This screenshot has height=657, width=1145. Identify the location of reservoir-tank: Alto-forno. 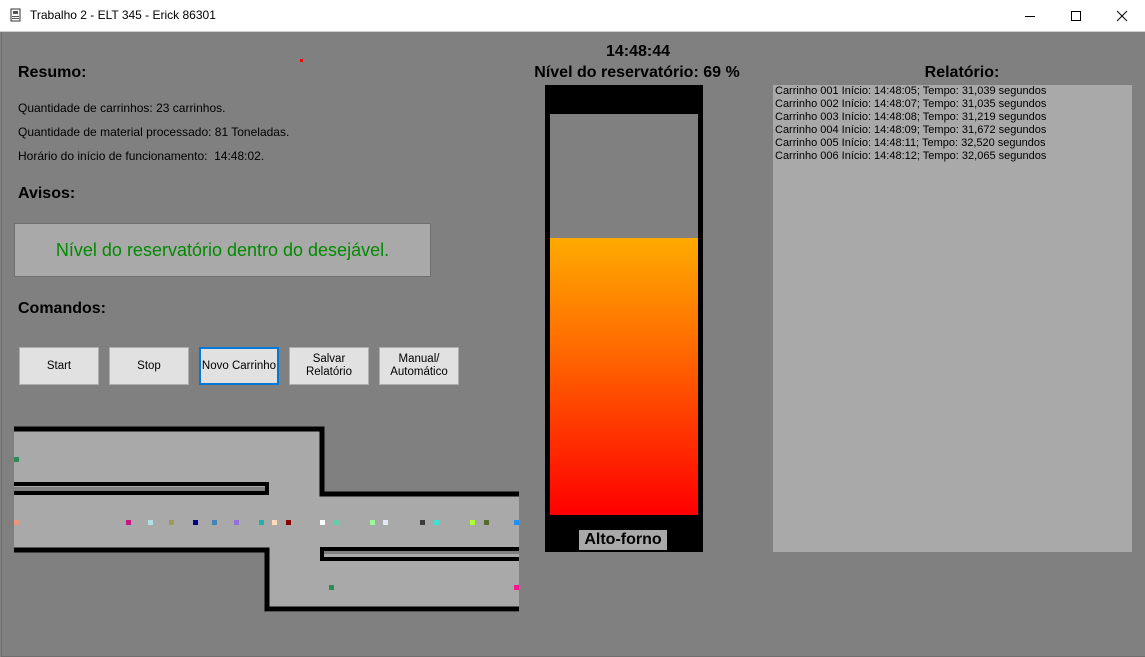
(624, 318).